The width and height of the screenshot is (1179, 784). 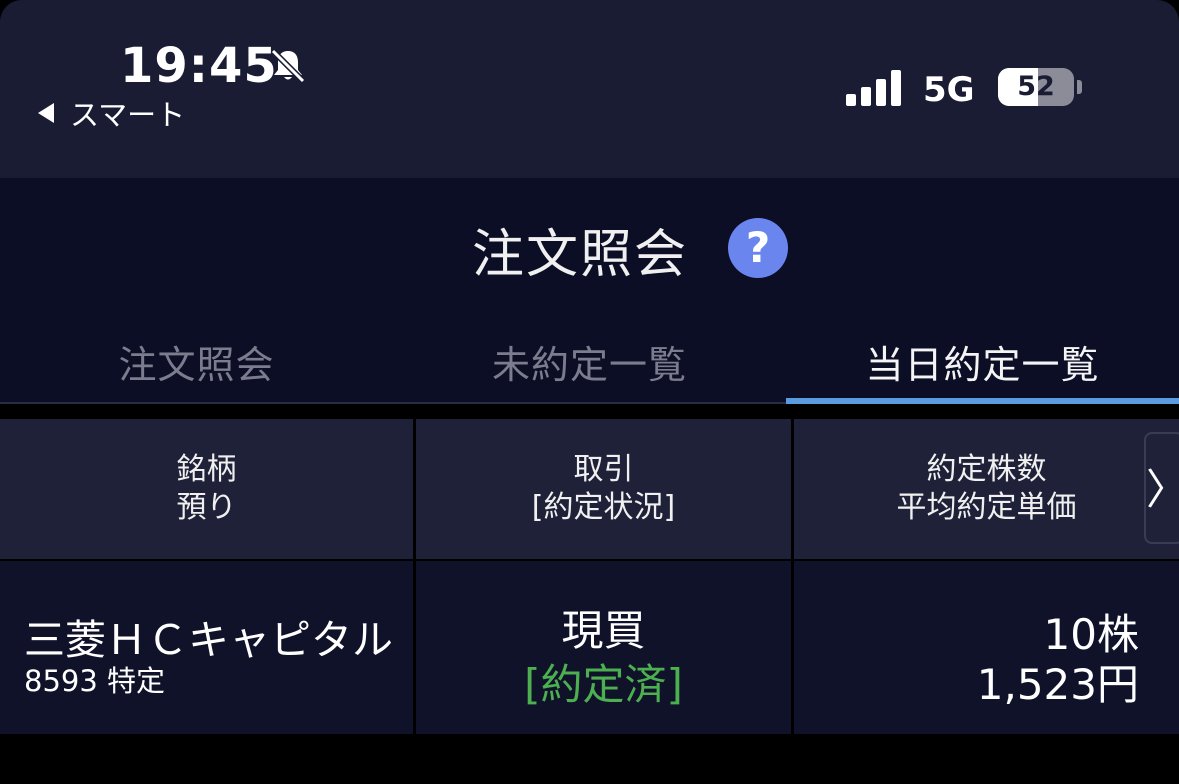 I want to click on cellular-signal-icon, so click(x=873, y=88).